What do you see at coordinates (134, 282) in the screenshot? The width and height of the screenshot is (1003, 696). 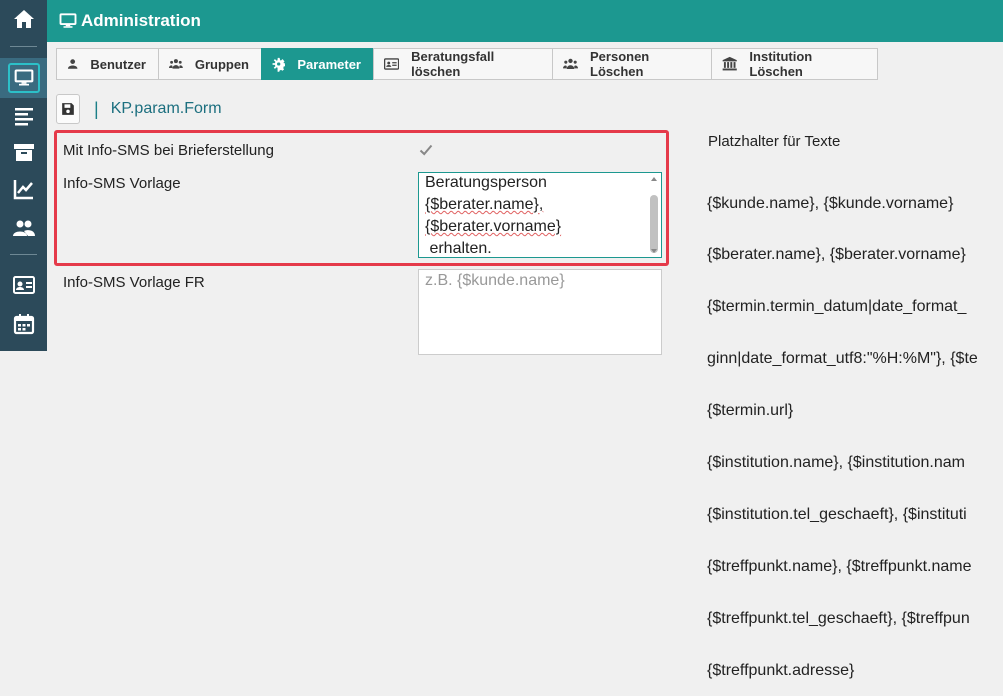 I see `info-sms-template-fr-label: Info-SMS Vorlage FR` at bounding box center [134, 282].